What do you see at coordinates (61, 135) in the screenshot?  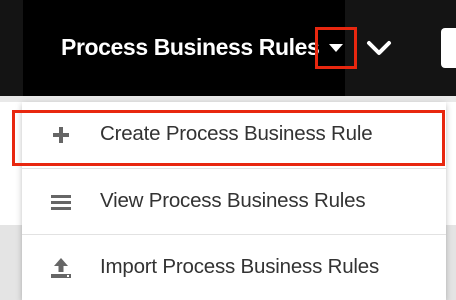 I see `plus-icon` at bounding box center [61, 135].